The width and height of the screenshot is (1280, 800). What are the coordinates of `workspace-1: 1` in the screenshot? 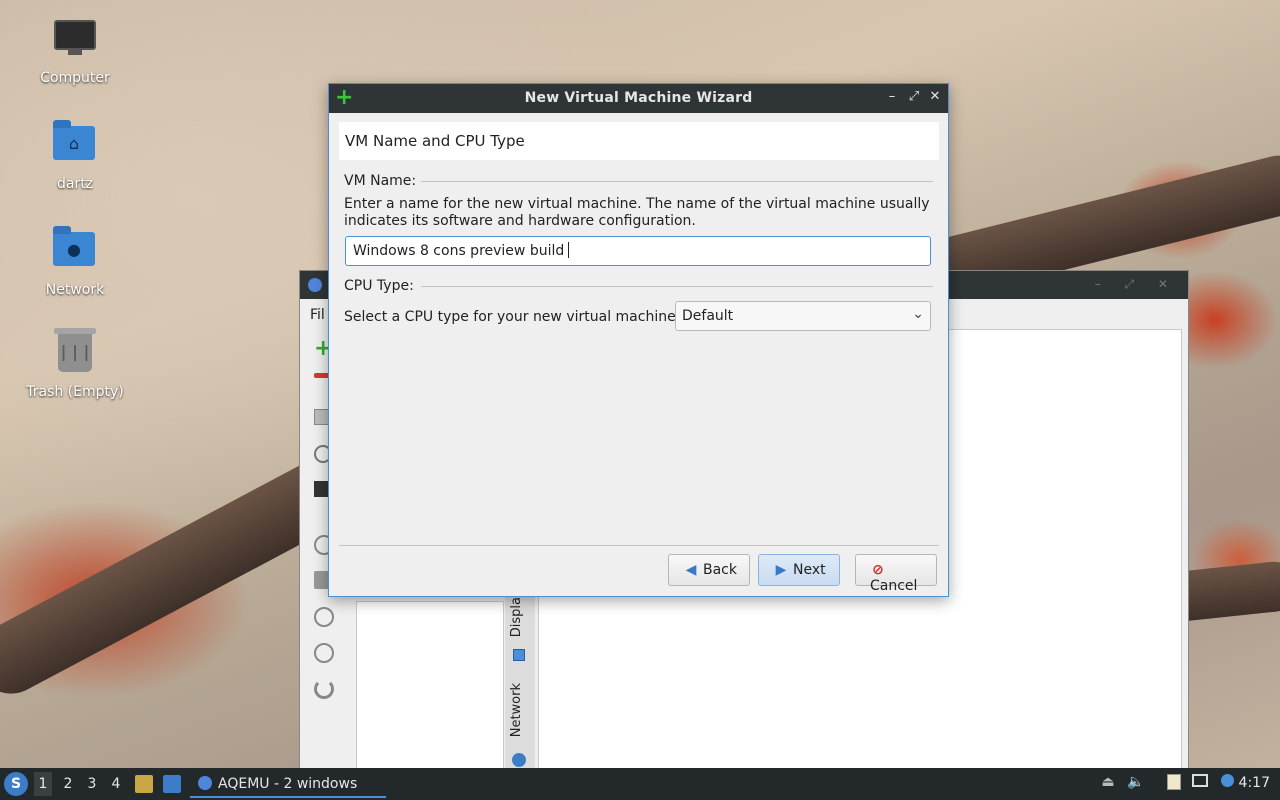 It's located at (43, 784).